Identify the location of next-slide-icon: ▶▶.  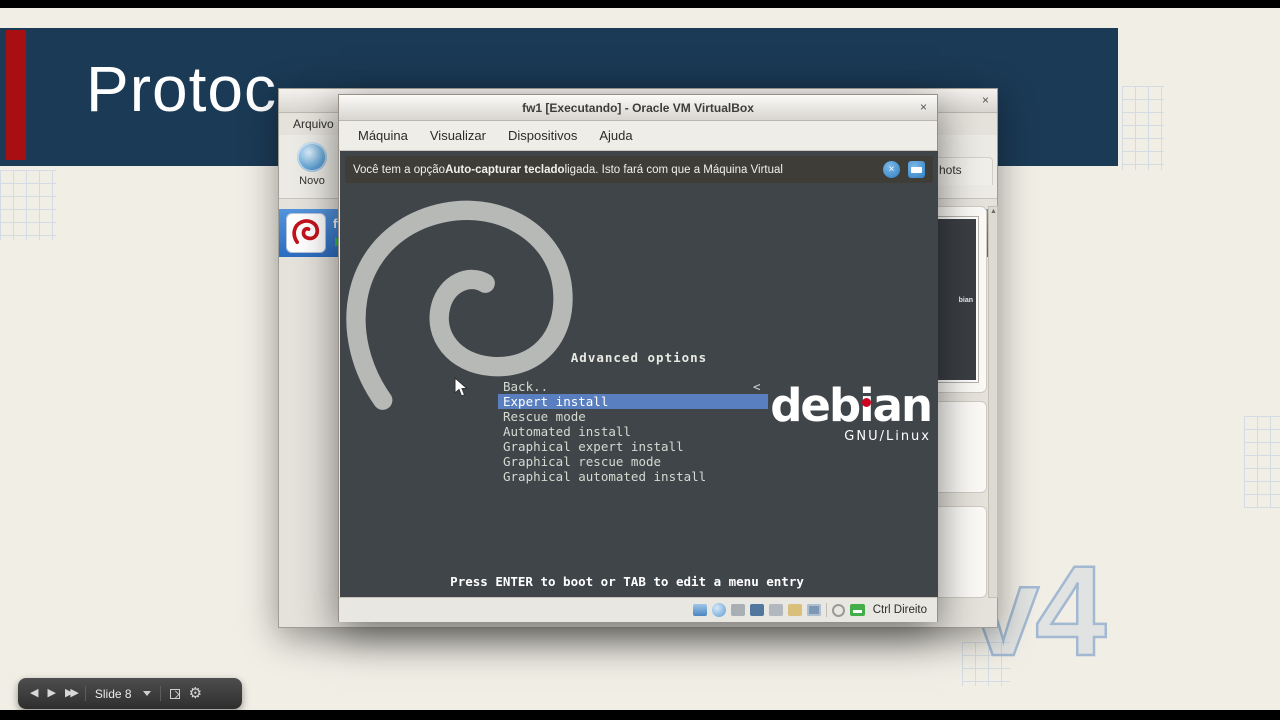
(72, 693).